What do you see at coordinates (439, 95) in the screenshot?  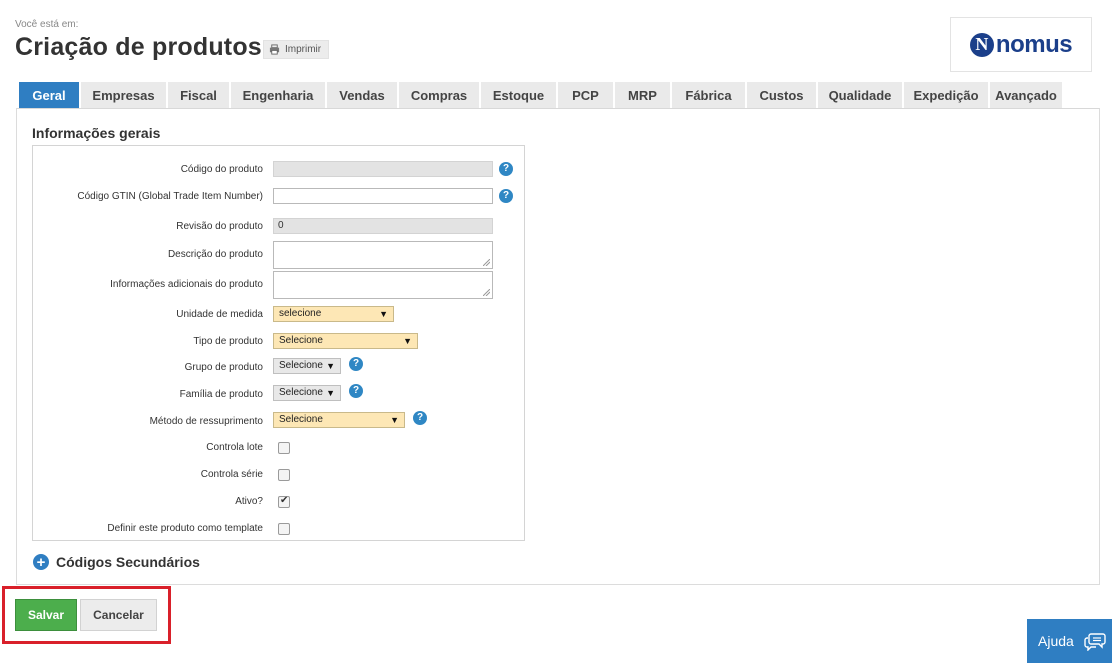 I see `tab-compras: Compras` at bounding box center [439, 95].